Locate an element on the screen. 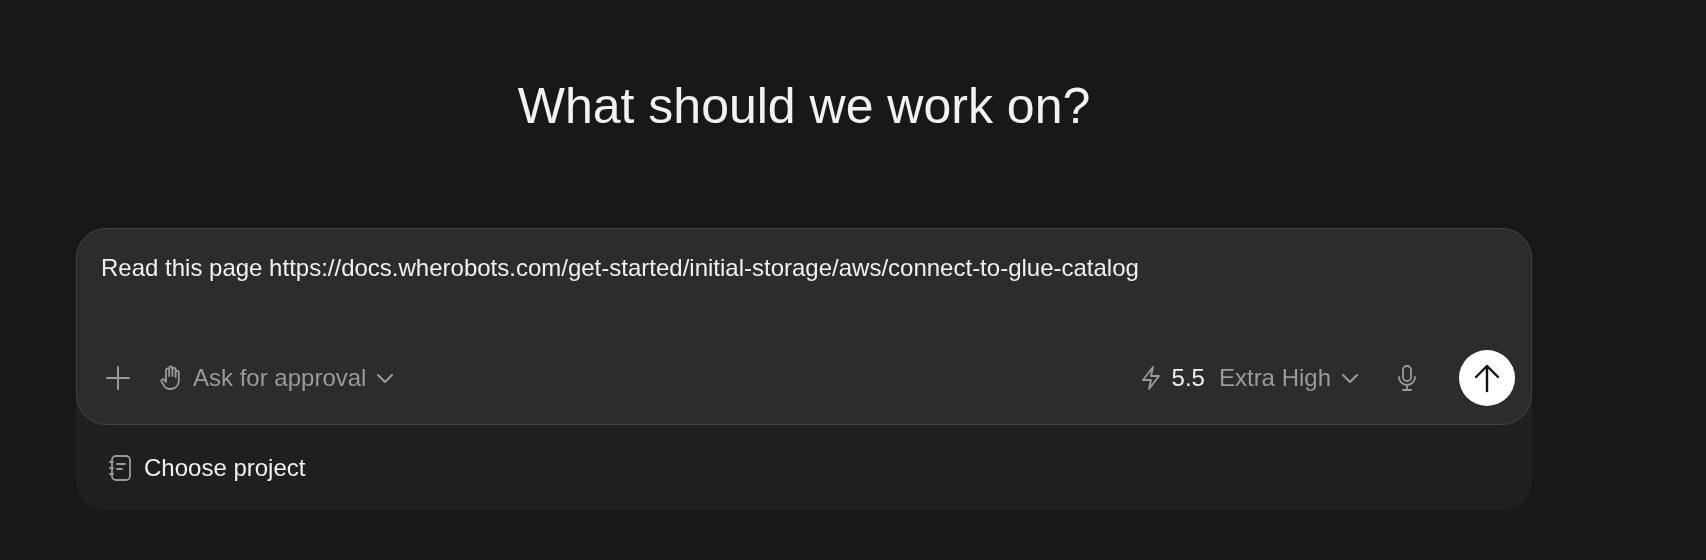 The image size is (1706, 560). send-button is located at coordinates (1487, 378).